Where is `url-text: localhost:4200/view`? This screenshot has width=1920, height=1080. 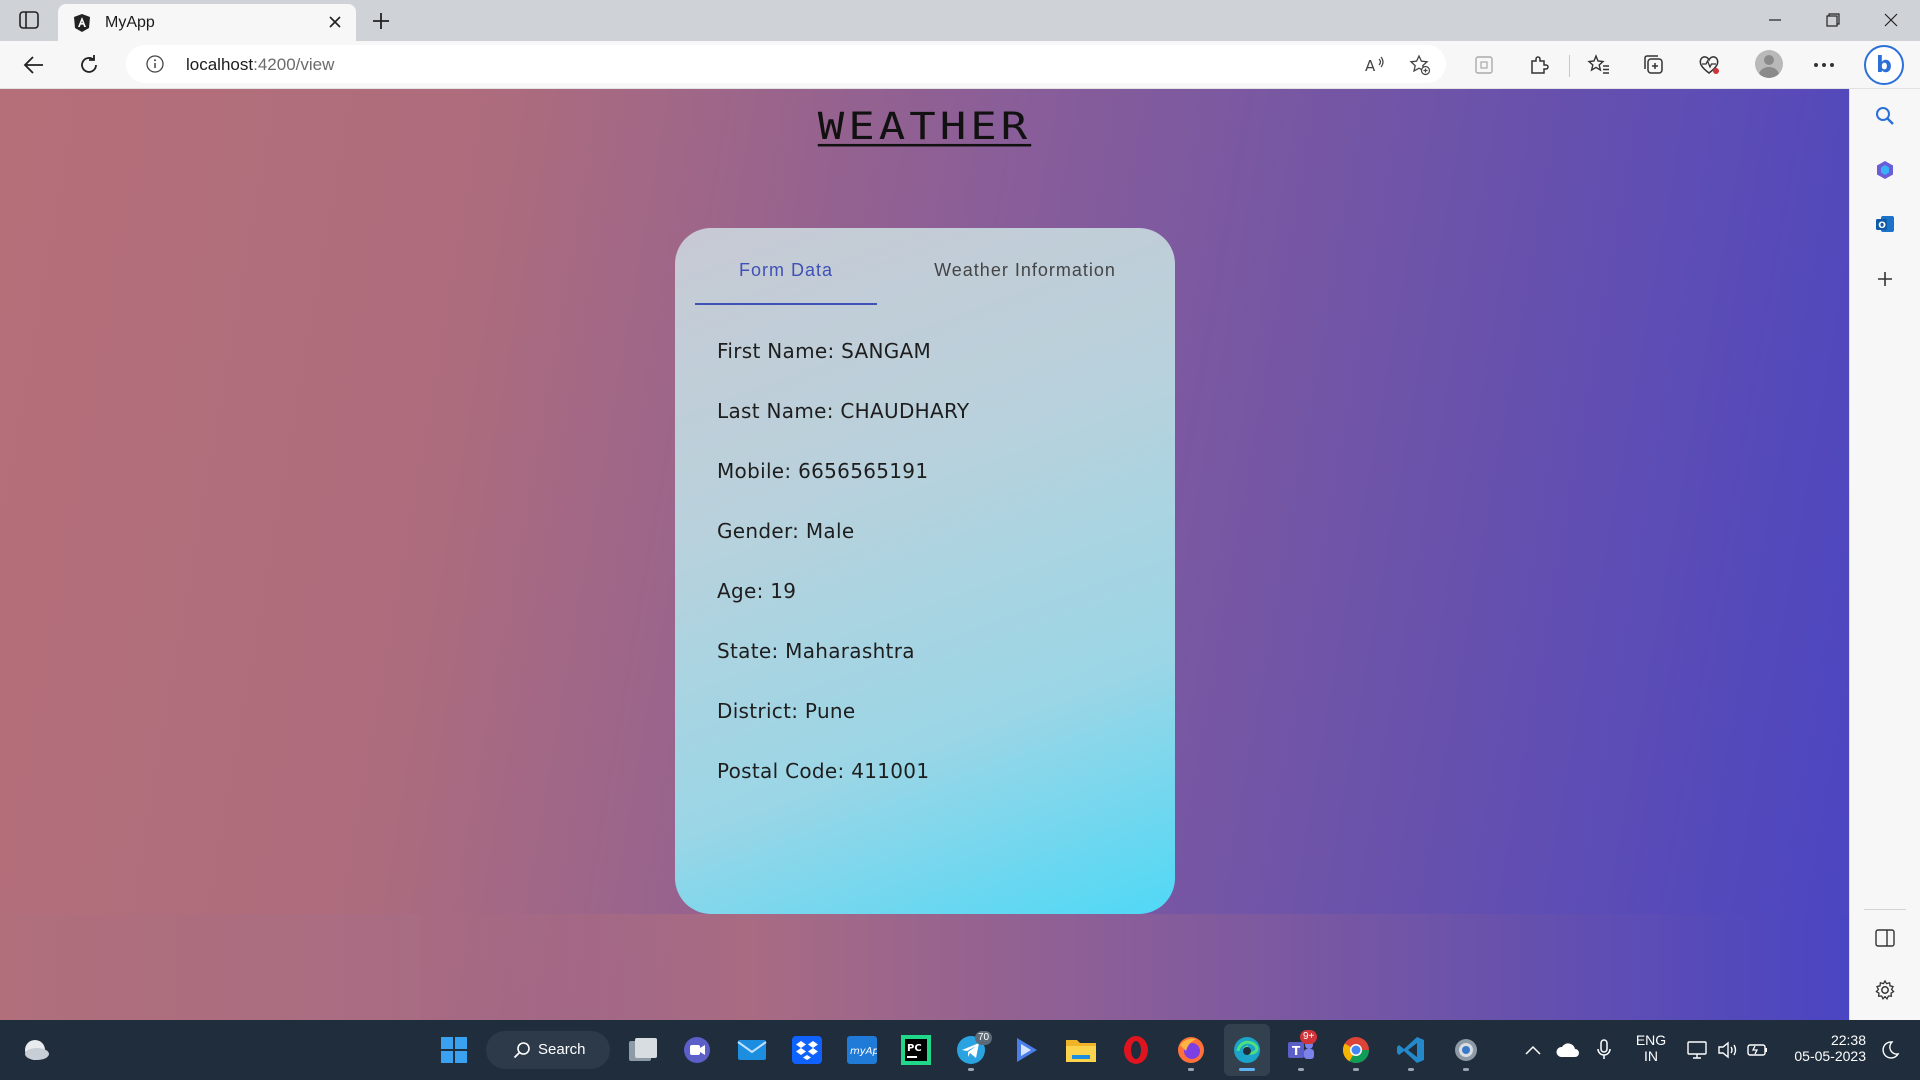 url-text: localhost:4200/view is located at coordinates (260, 65).